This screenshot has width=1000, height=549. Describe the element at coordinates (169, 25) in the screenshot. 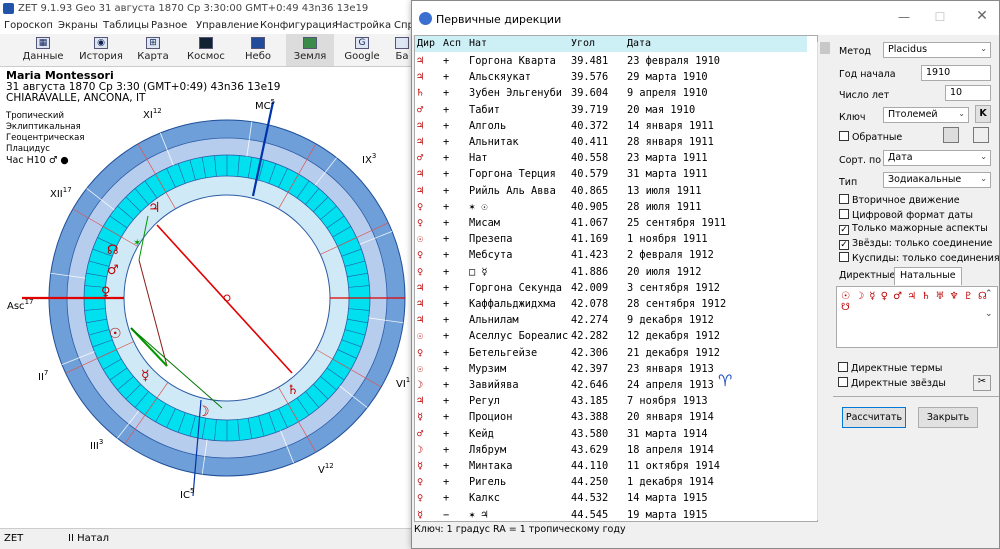

I see `menu-misc: Разное` at that location.